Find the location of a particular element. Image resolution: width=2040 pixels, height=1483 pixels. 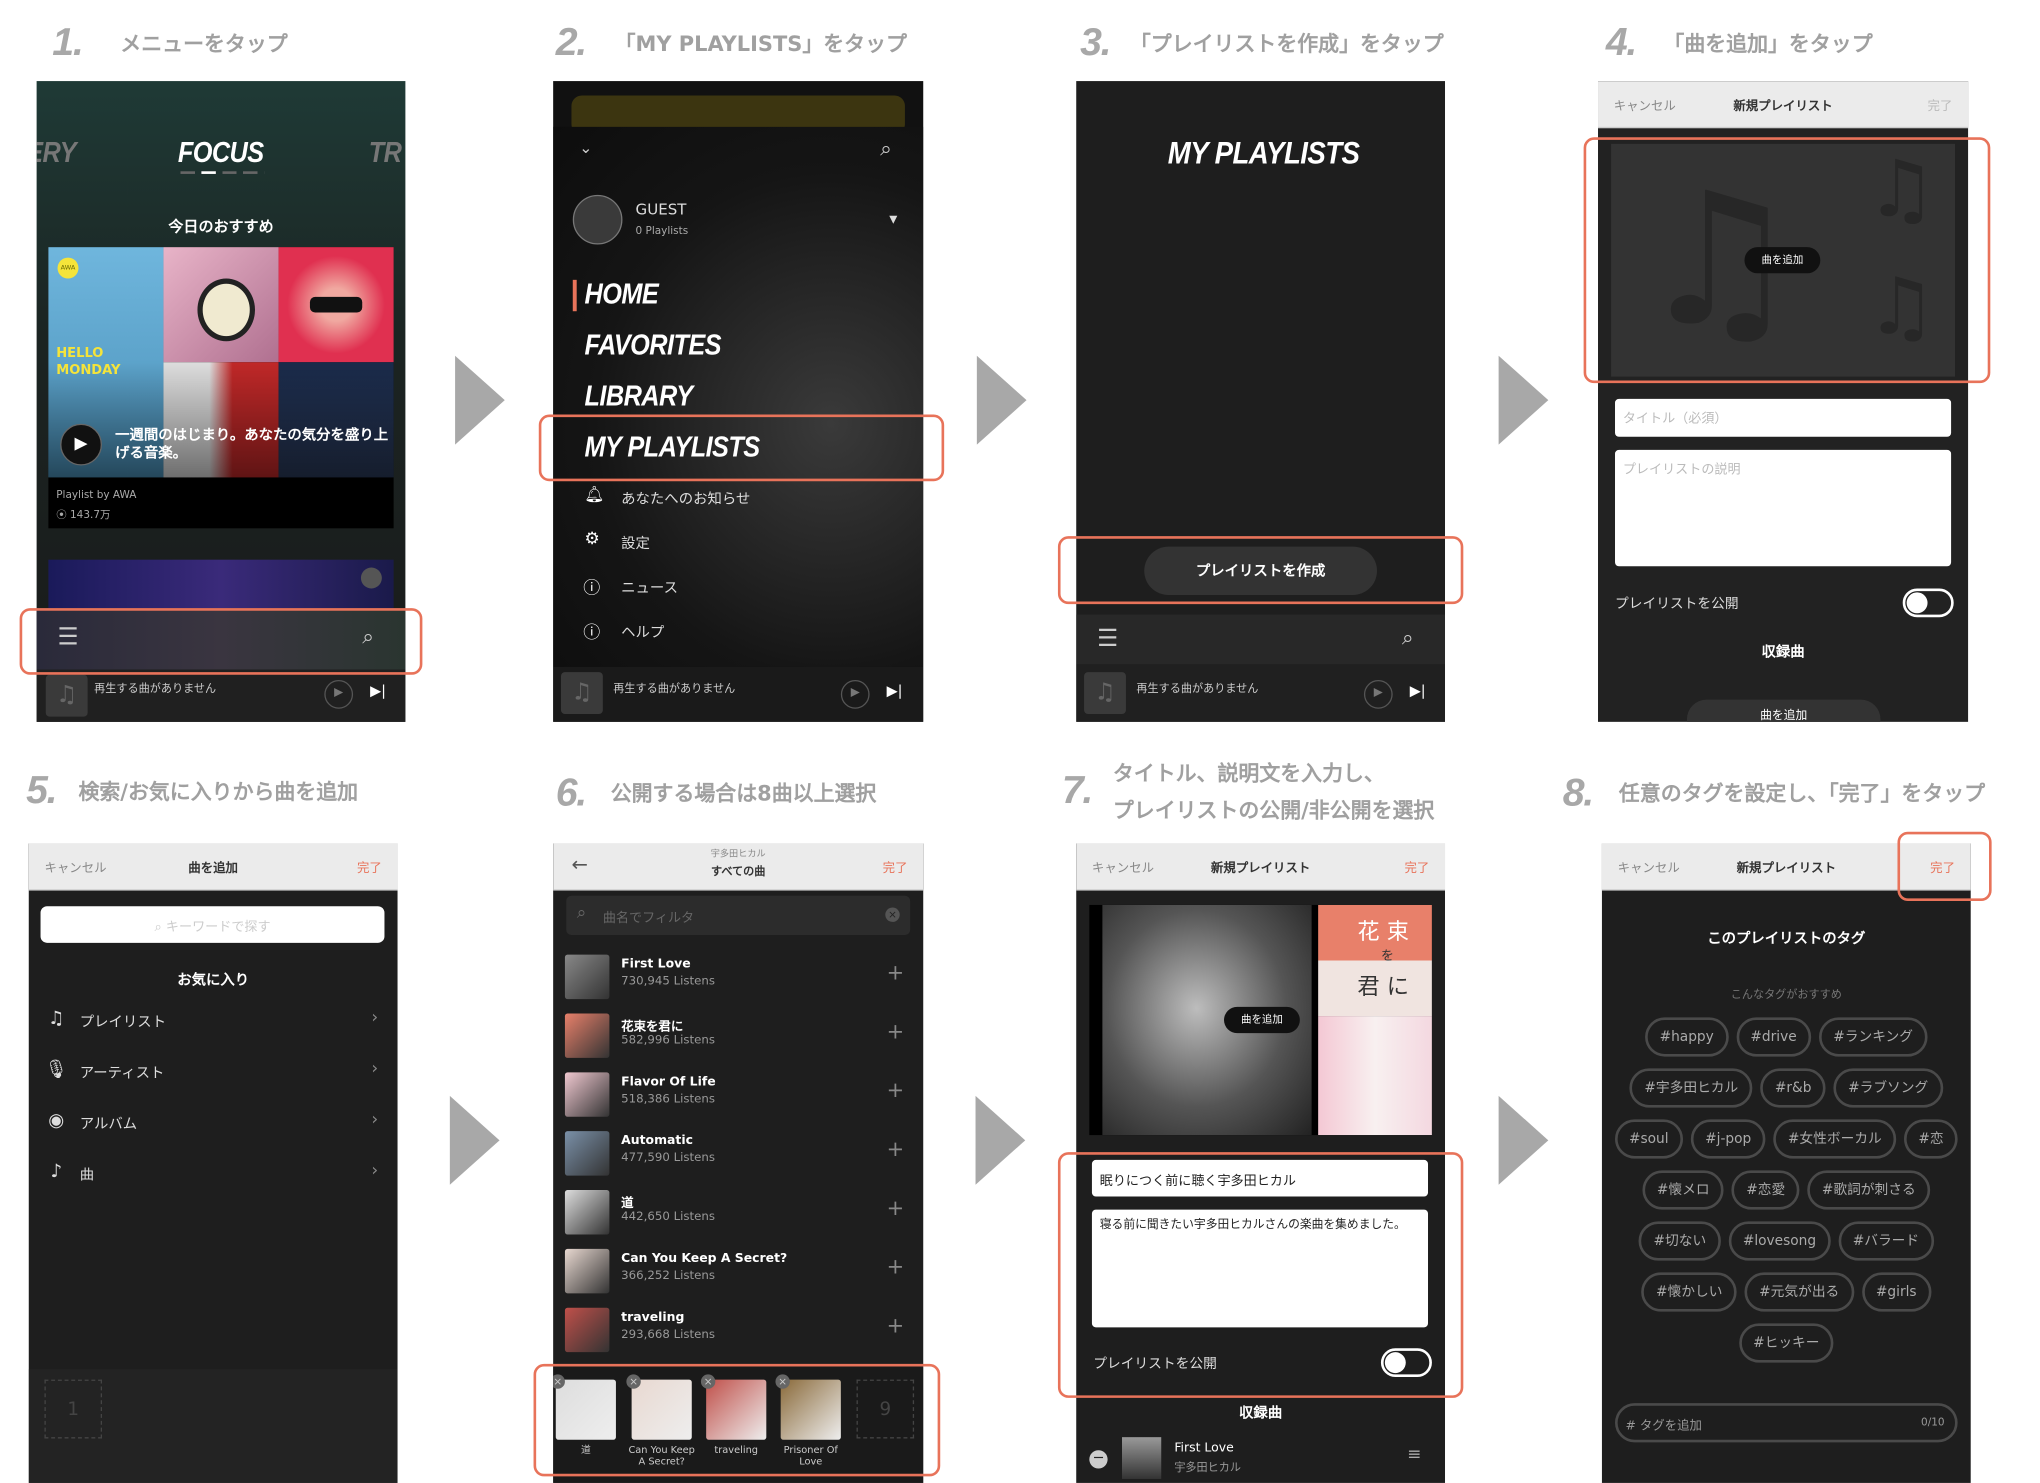

artwork-collage: 花 束 を 君 に 曲を追加 is located at coordinates (1260, 1020).